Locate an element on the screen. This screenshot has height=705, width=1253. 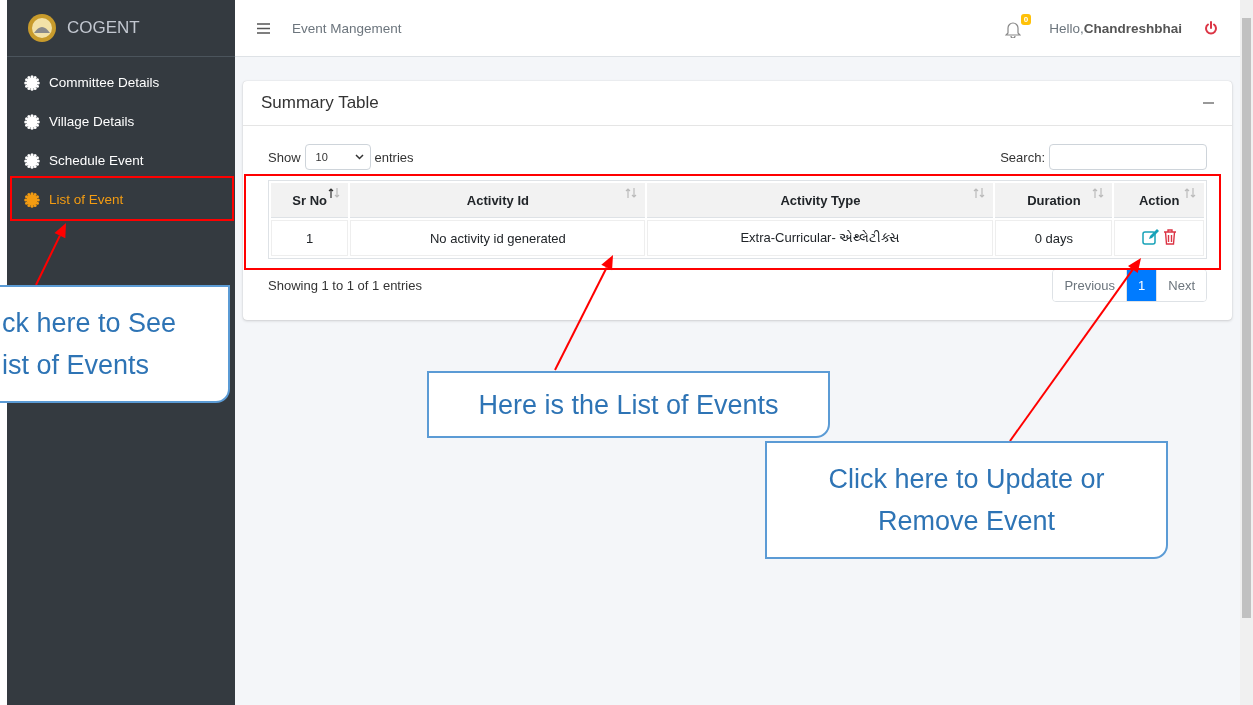
callout: Here is the List of Events is located at coordinates (628, 404).